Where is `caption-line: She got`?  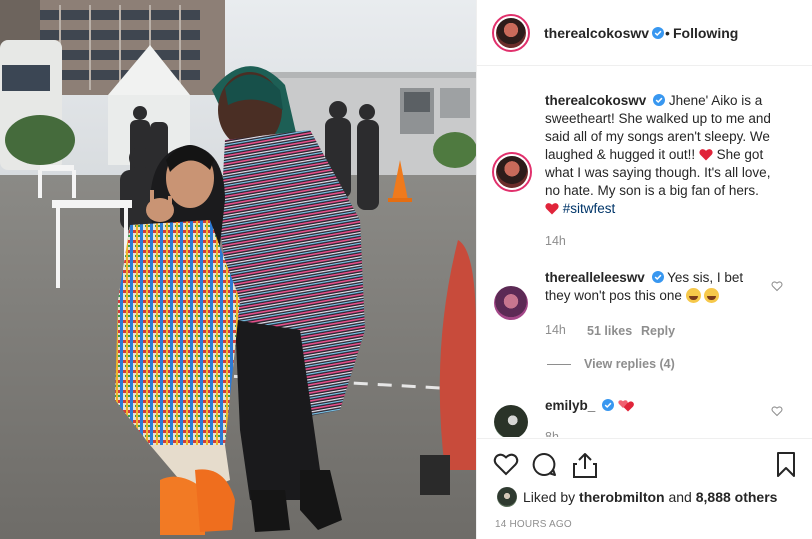 caption-line: She got is located at coordinates (740, 154).